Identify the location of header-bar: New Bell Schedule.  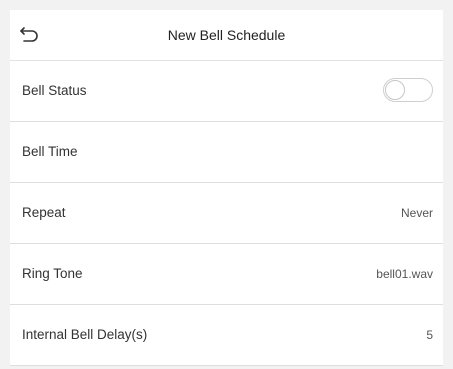
(226, 35).